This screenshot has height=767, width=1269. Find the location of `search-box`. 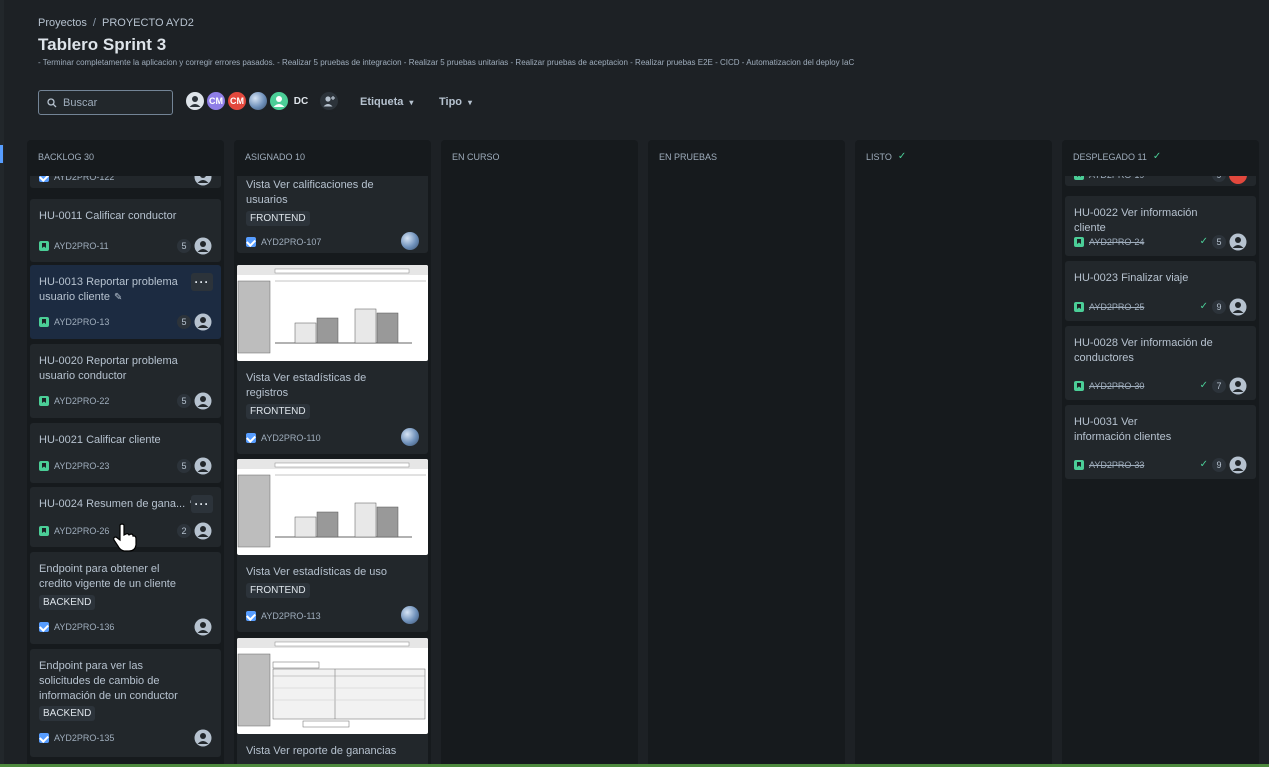

search-box is located at coordinates (105, 102).